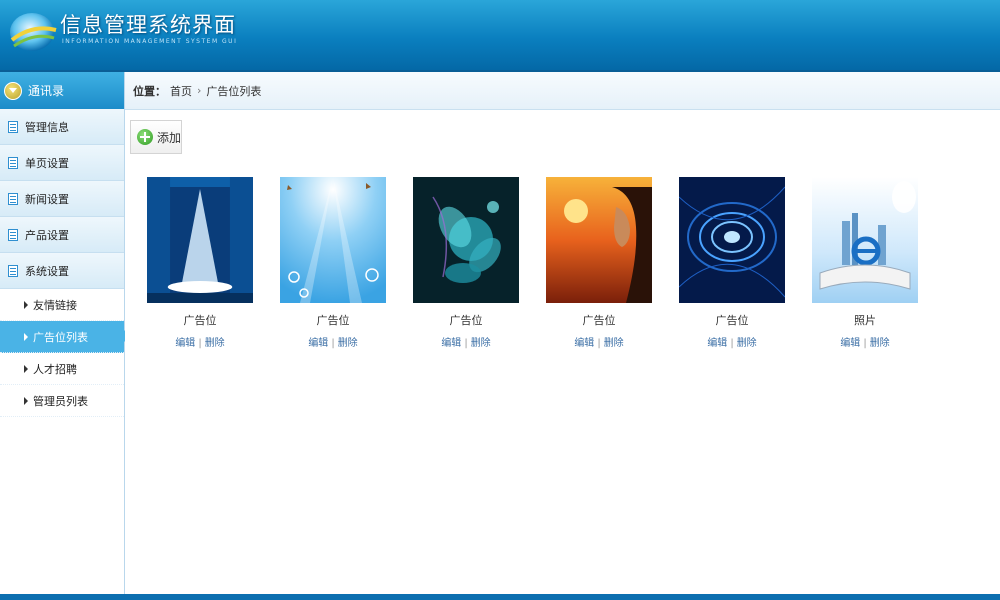 Image resolution: width=1000 pixels, height=600 pixels. What do you see at coordinates (150, 41) in the screenshot?
I see `app-subtitle: INFORMATION MANAGEMENT SYSTEM GUI` at bounding box center [150, 41].